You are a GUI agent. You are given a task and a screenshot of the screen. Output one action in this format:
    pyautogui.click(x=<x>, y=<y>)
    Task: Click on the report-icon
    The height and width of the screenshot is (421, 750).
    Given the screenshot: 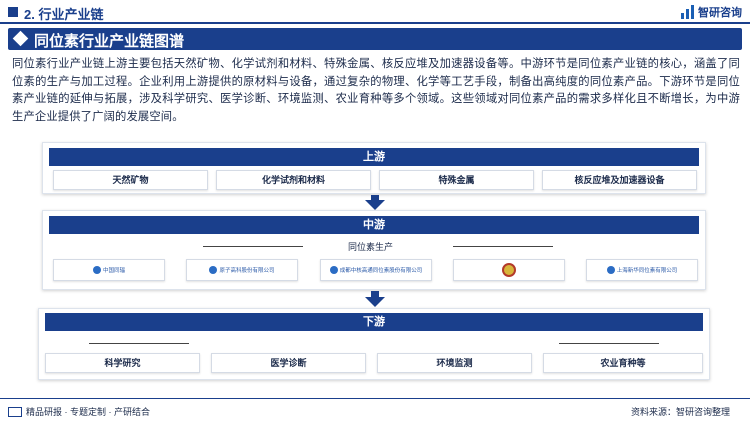 What is the action you would take?
    pyautogui.click(x=15, y=411)
    